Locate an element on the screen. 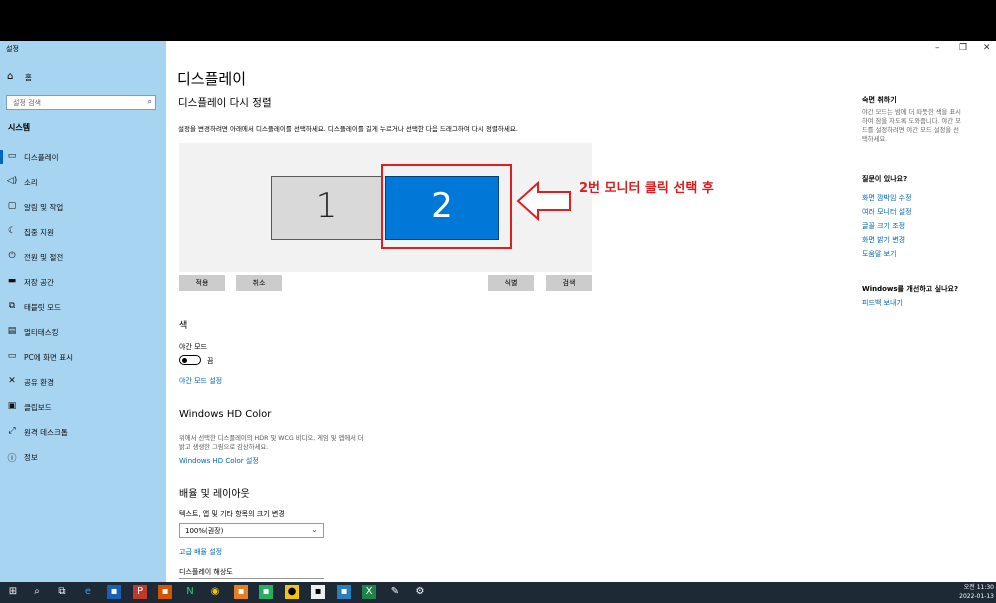  start-icon: ⊞ is located at coordinates (13, 592).